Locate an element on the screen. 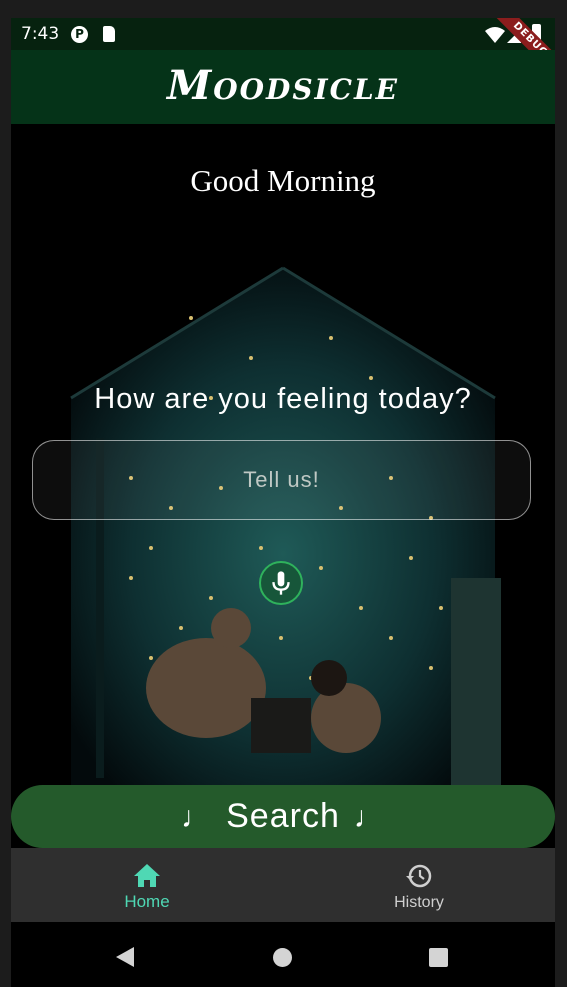  mood-question: How are you feeling today? is located at coordinates (283, 399).